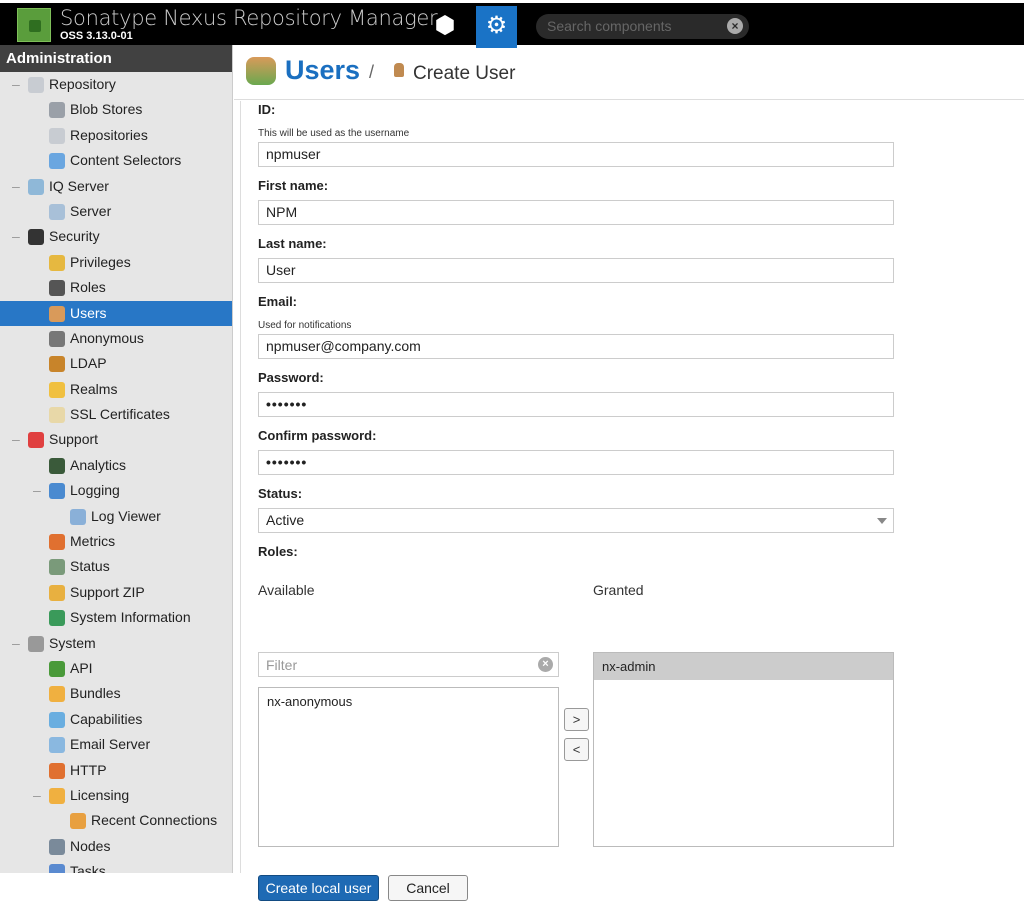 The height and width of the screenshot is (901, 1024). What do you see at coordinates (116, 439) in the screenshot?
I see `sidebar-item-support: – Support` at bounding box center [116, 439].